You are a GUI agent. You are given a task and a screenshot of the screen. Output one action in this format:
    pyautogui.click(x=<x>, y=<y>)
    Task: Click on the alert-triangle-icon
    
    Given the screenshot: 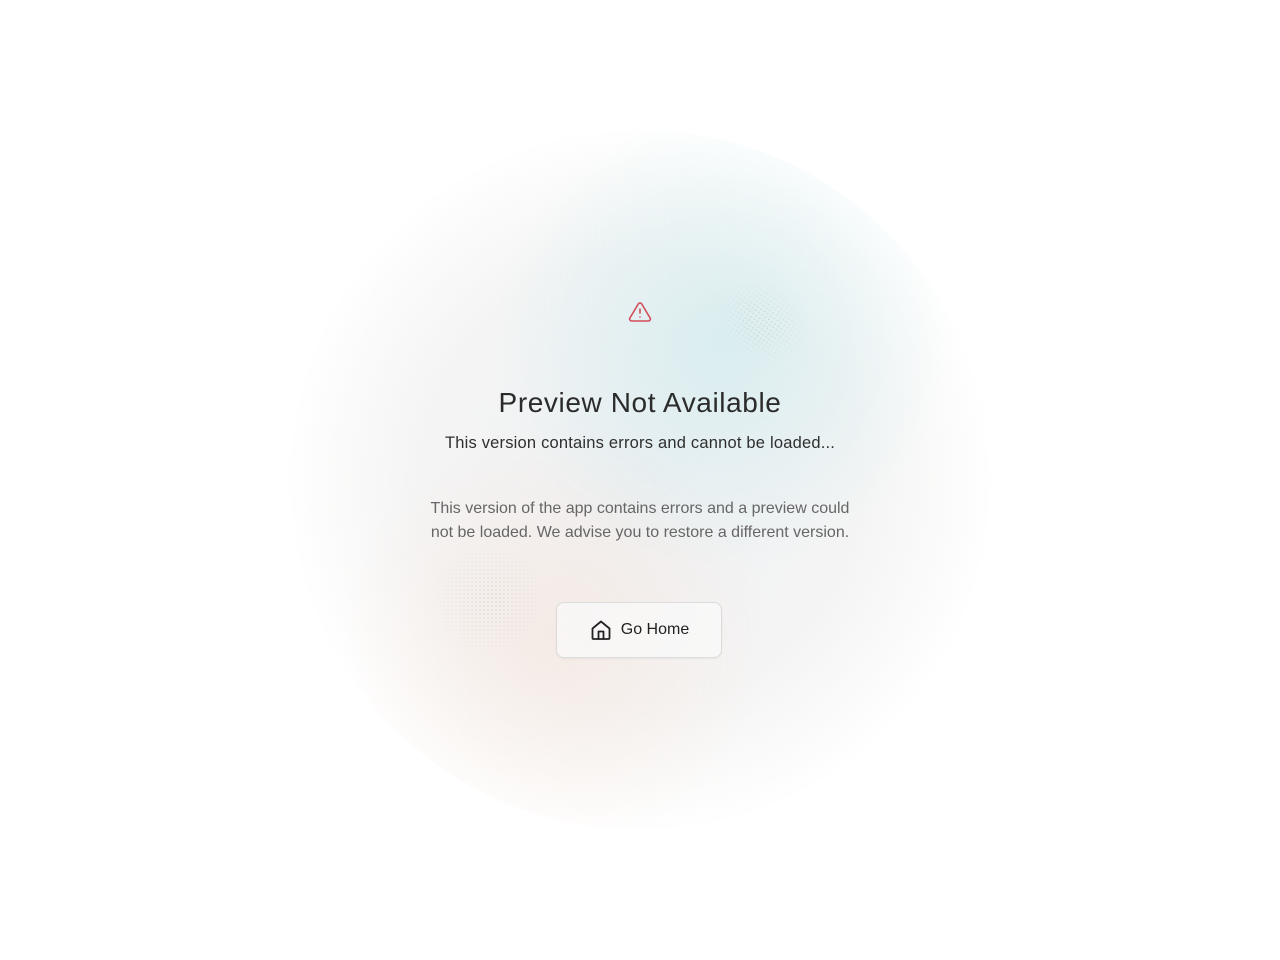 What is the action you would take?
    pyautogui.click(x=640, y=312)
    